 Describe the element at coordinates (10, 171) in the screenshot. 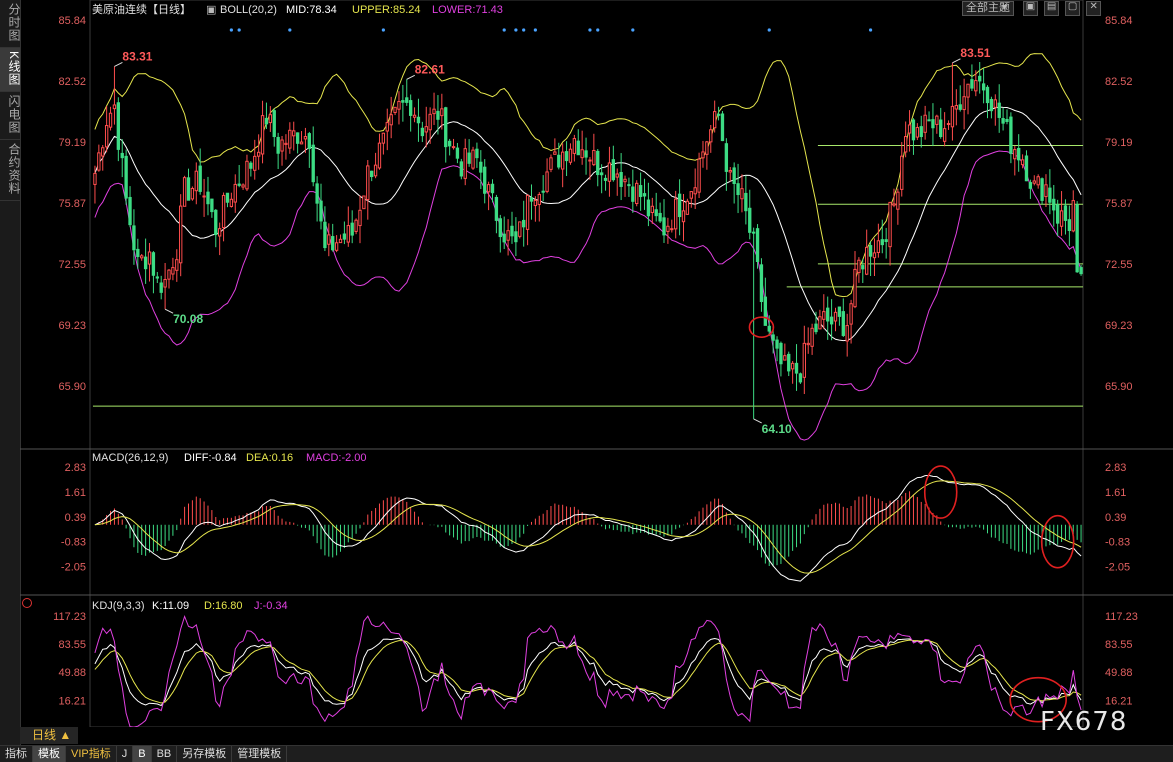

I see `sidebar-tab-3: 合约资料` at that location.